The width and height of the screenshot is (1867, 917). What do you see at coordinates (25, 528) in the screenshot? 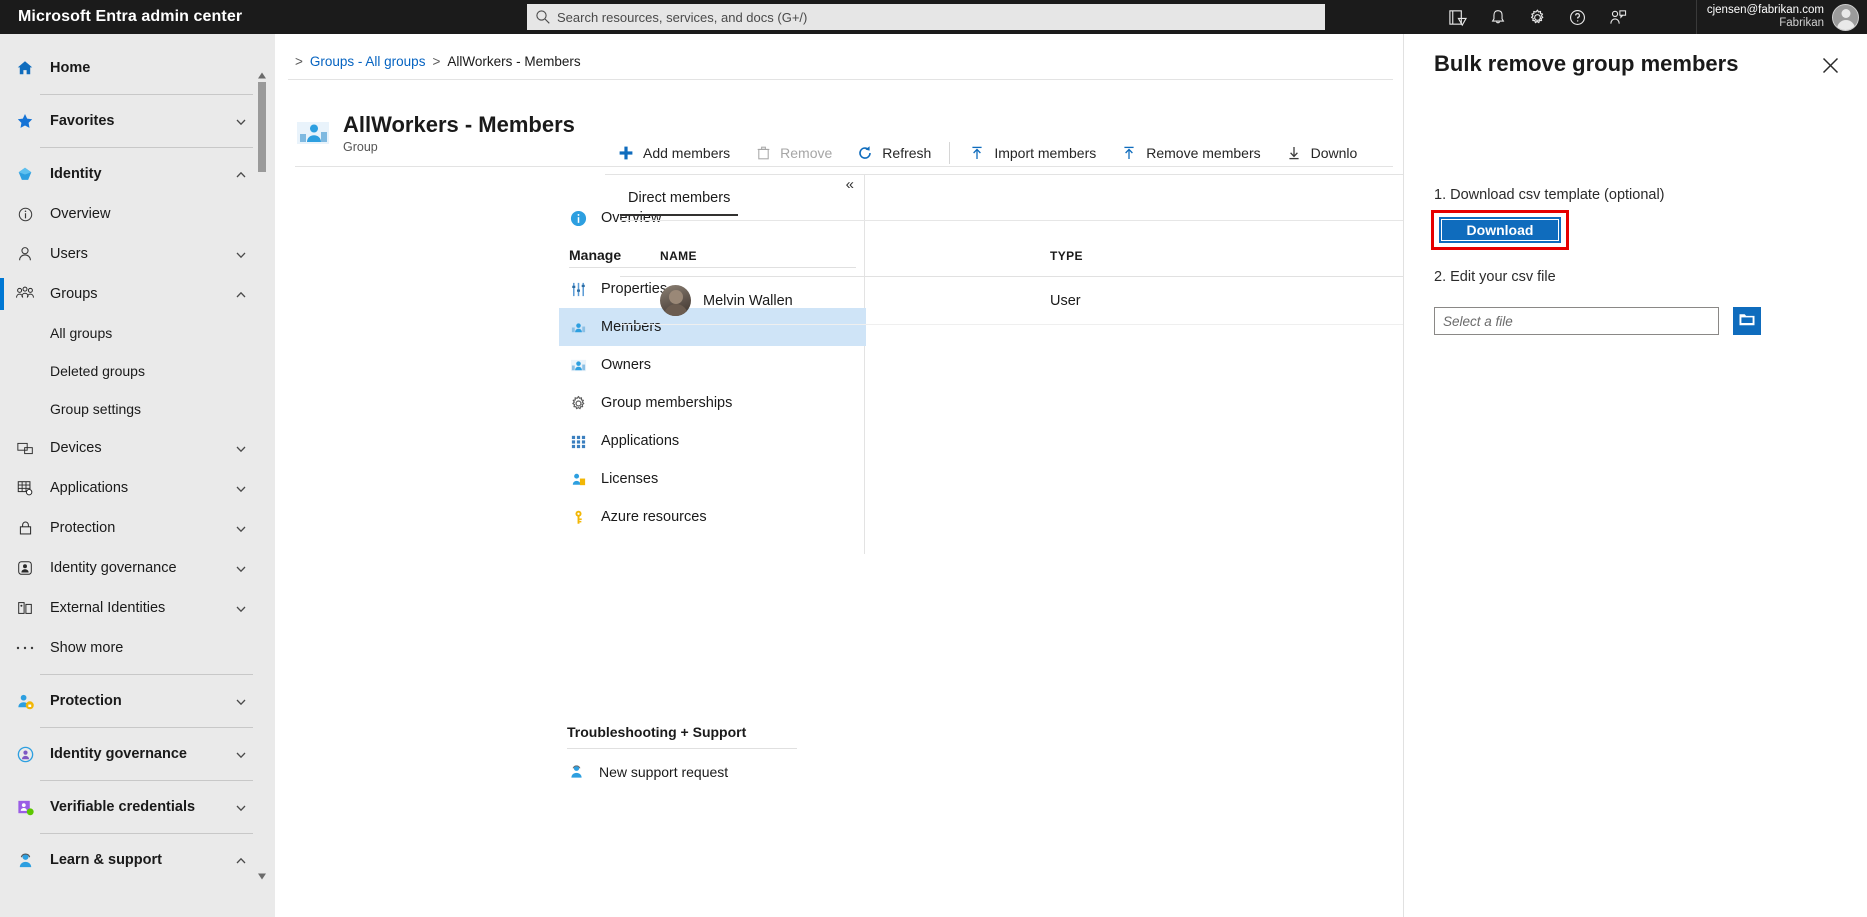
I see `lock-icon` at bounding box center [25, 528].